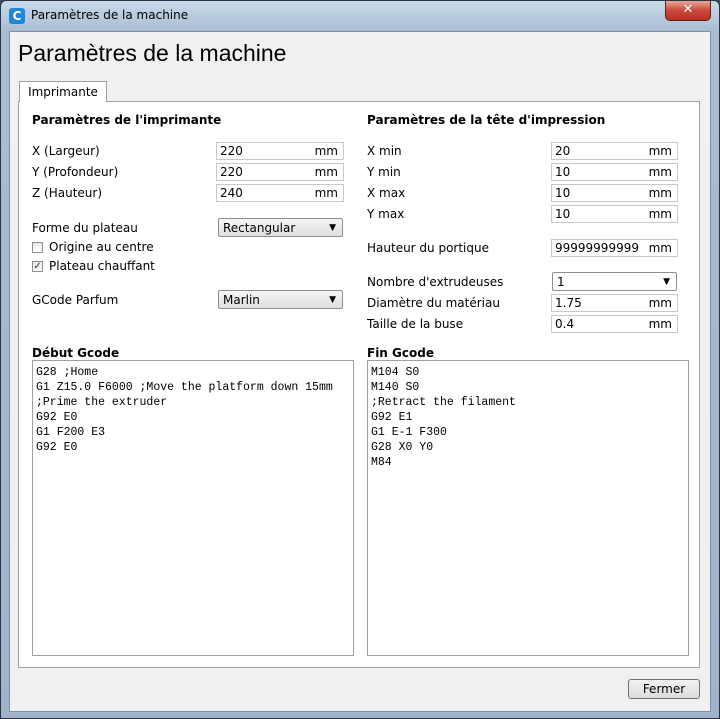  What do you see at coordinates (280, 299) in the screenshot?
I see `gcode-flavor-select: Marlin ▼` at bounding box center [280, 299].